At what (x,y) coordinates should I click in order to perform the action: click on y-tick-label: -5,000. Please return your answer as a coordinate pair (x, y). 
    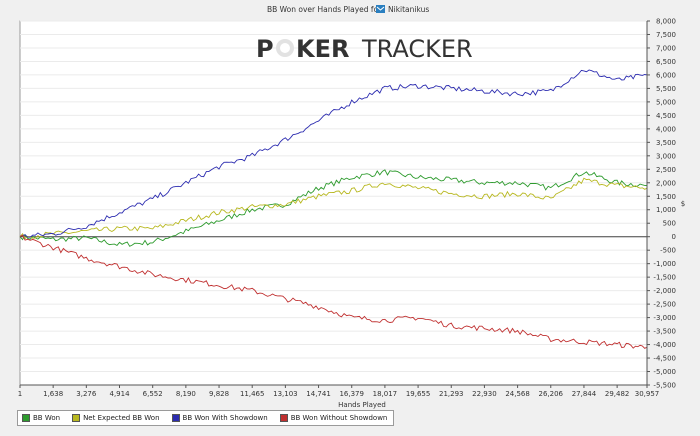
    Looking at the image, I should click on (664, 372).